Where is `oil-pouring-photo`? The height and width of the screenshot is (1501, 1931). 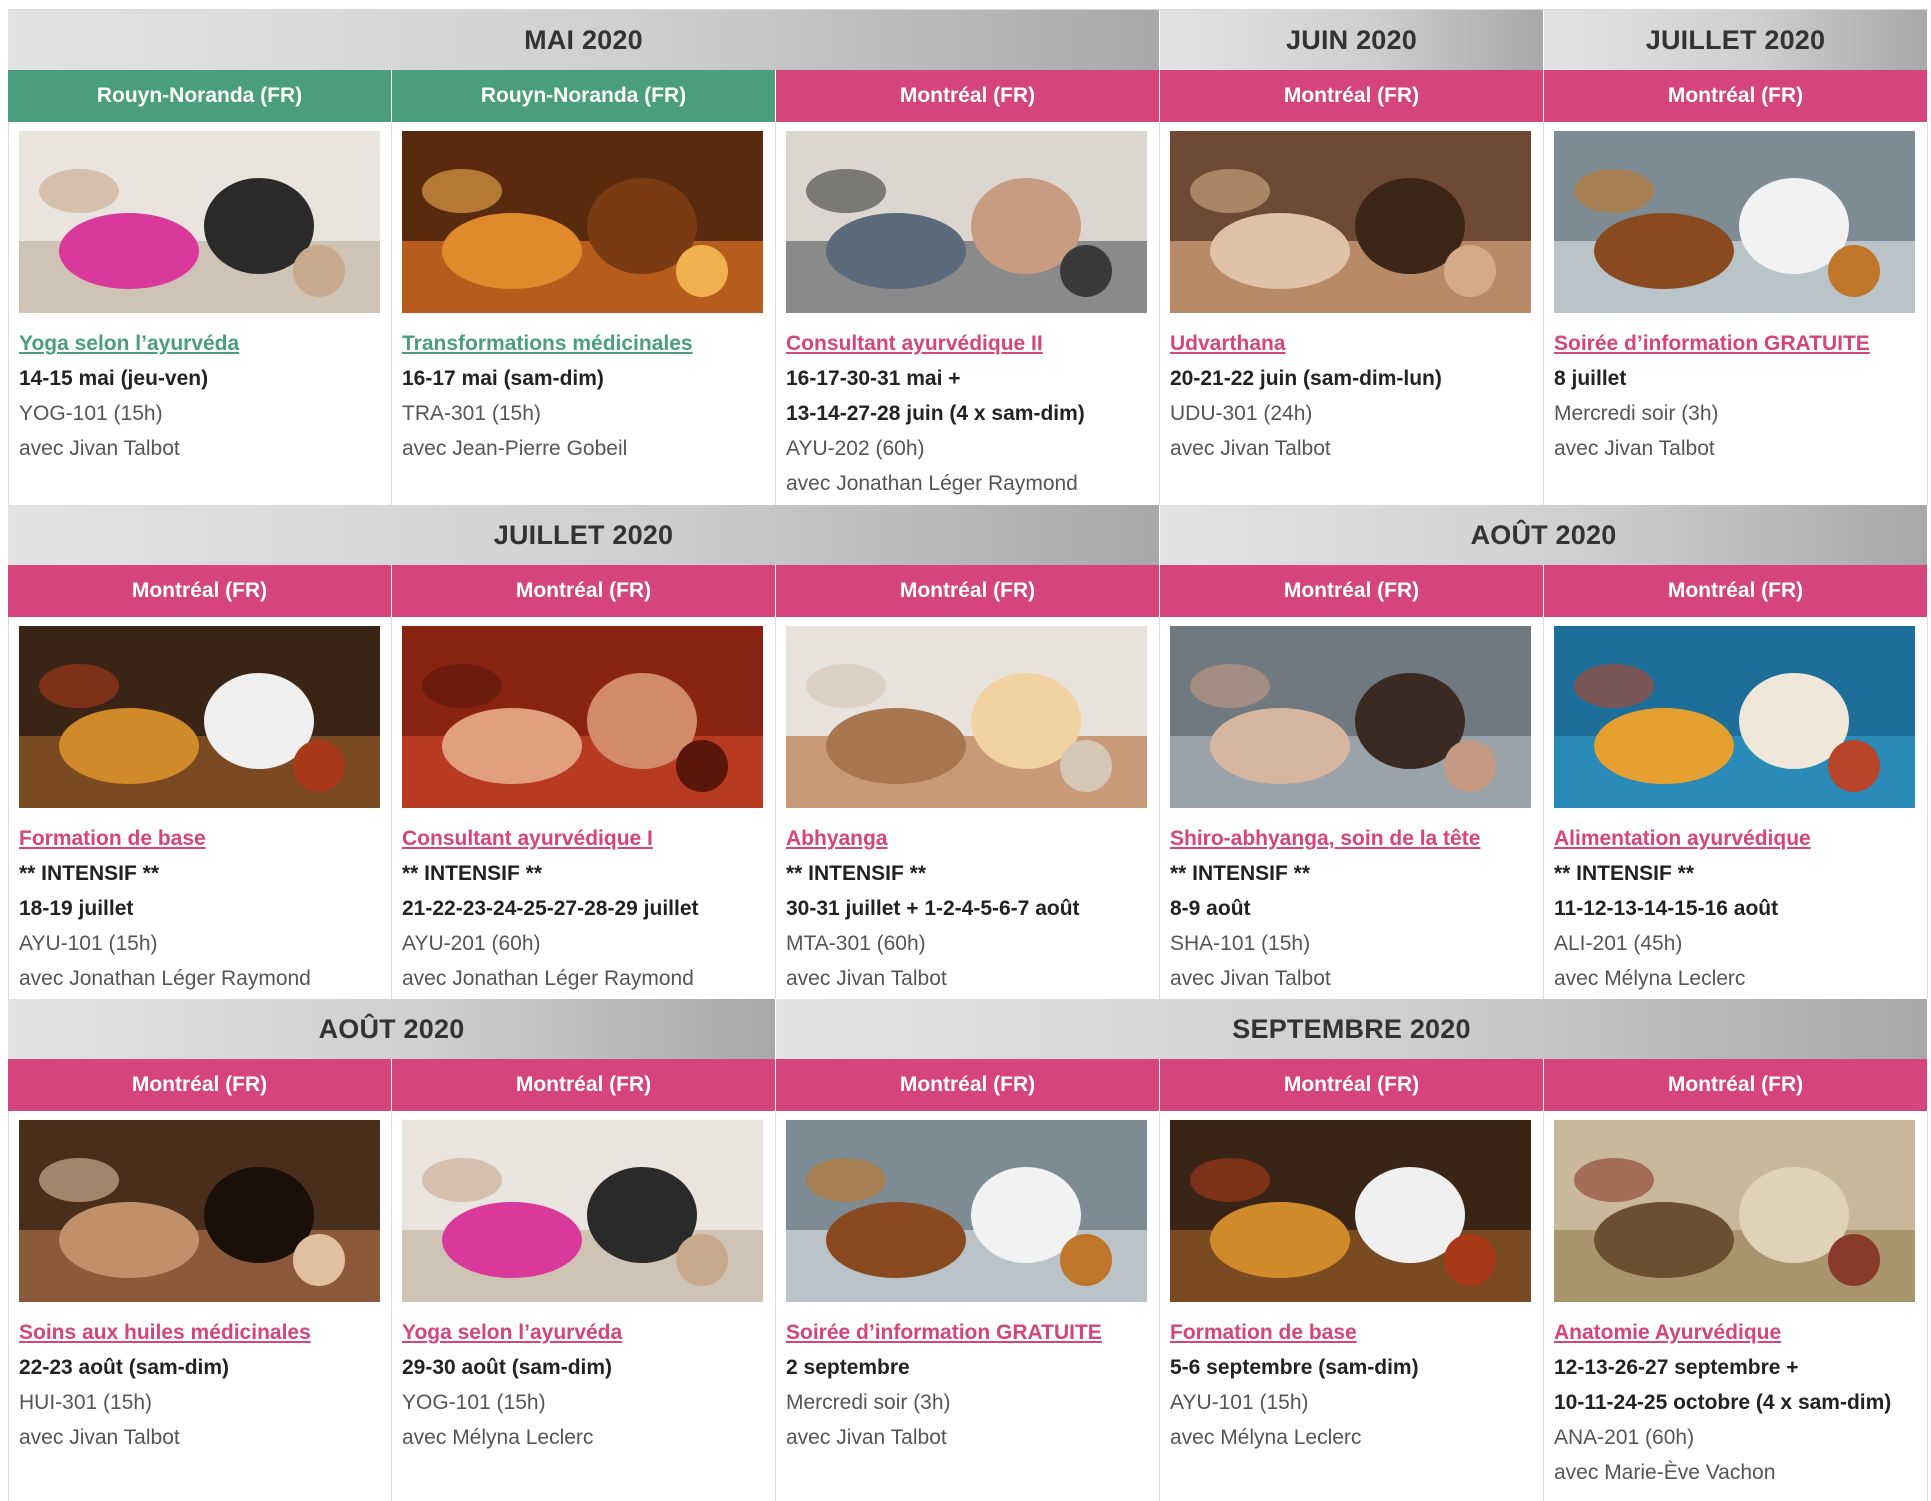 oil-pouring-photo is located at coordinates (199, 1211).